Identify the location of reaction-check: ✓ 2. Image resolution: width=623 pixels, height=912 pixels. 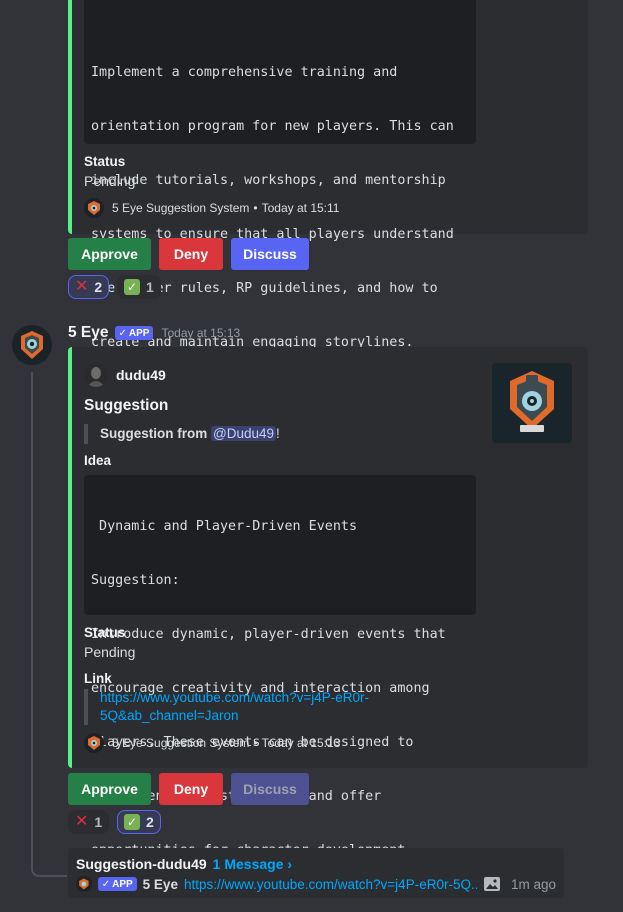
(139, 822).